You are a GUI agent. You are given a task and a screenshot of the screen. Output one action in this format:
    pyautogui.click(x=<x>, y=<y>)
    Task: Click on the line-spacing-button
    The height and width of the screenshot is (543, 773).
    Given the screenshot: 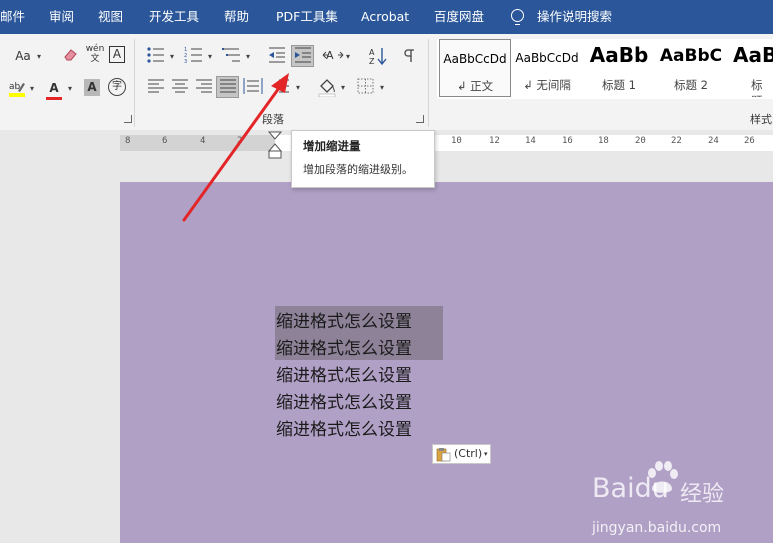 What is the action you would take?
    pyautogui.click(x=281, y=87)
    